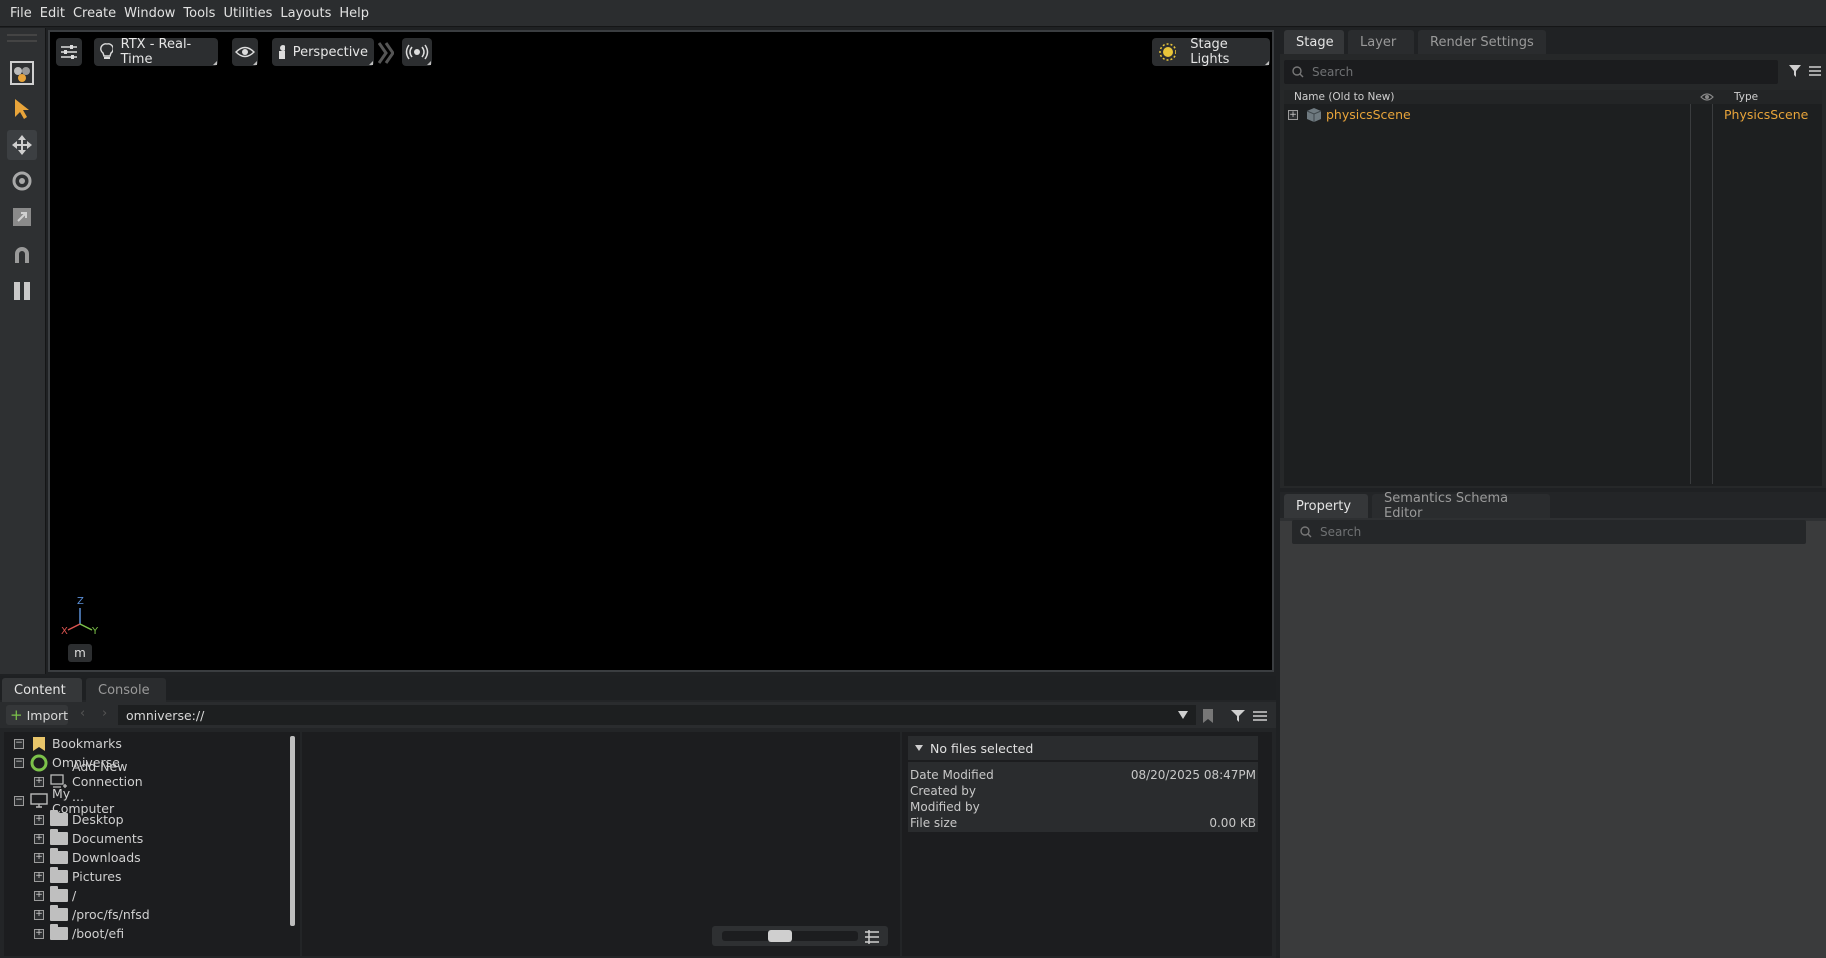 The width and height of the screenshot is (1826, 958). Describe the element at coordinates (77, 914) in the screenshot. I see `tree-item-proc-fs-nfsd: + /proc/fs/nfsd` at that location.